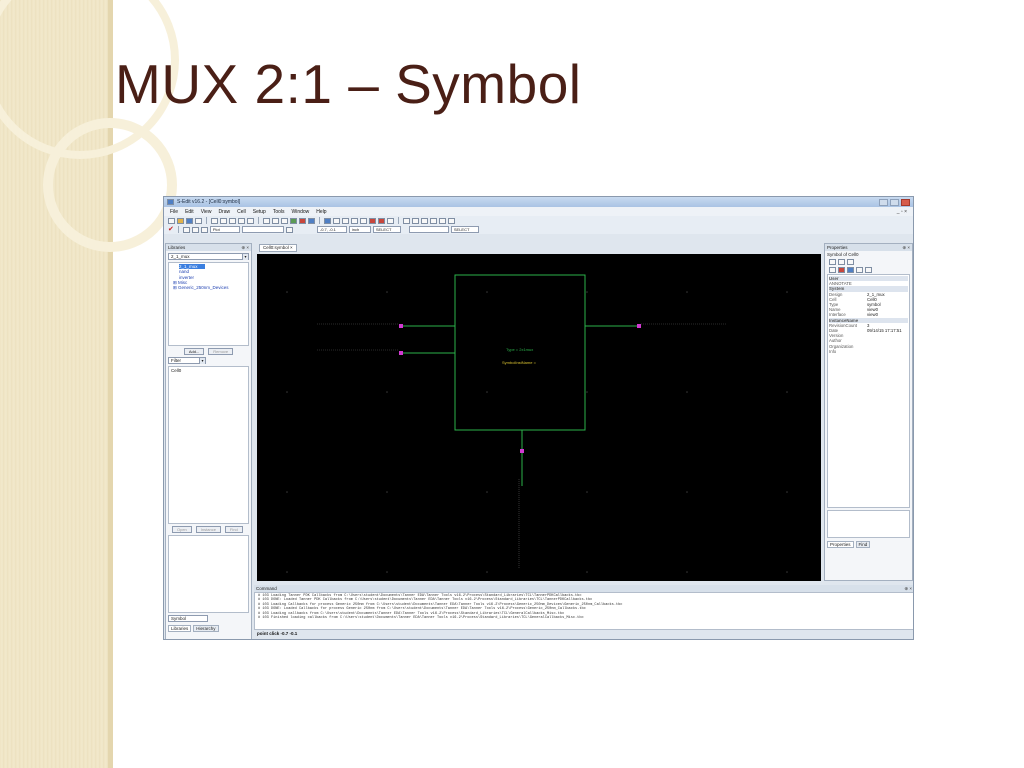 Image resolution: width=1024 pixels, height=768 pixels. What do you see at coordinates (182, 529) in the screenshot?
I see `open-cell-button: Open` at bounding box center [182, 529].